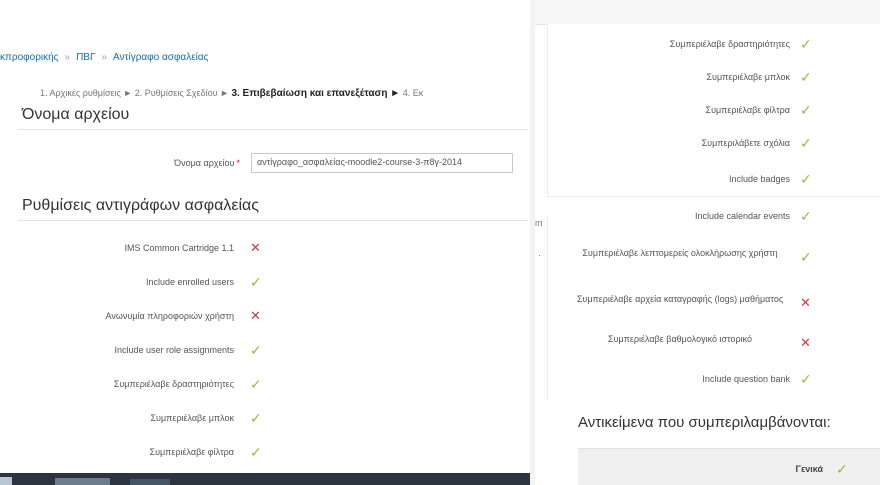 Image resolution: width=880 pixels, height=485 pixels. What do you see at coordinates (29, 57) in the screenshot?
I see `breadcrumb-item-category: κπροφορικής` at bounding box center [29, 57].